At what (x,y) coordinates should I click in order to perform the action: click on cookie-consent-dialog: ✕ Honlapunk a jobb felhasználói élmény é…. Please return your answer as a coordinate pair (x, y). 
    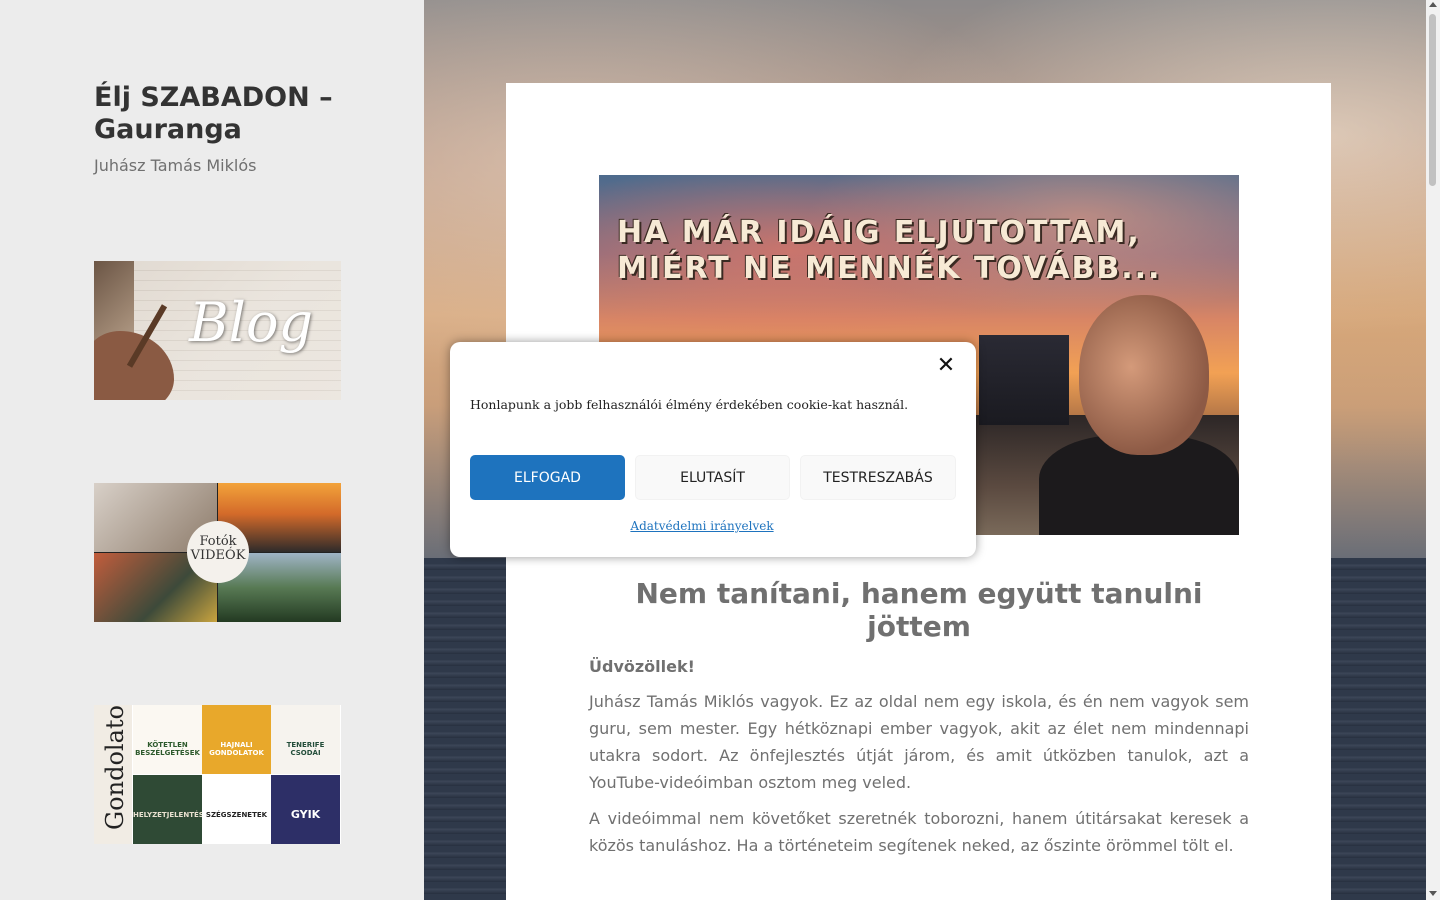
    Looking at the image, I should click on (713, 449).